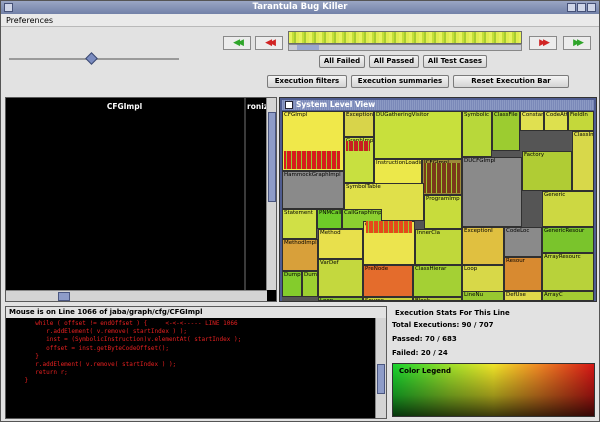 This screenshot has width=600, height=422. What do you see at coordinates (553, 295) in the screenshot?
I see `treemap-node-label: ArrayC` at bounding box center [553, 295].